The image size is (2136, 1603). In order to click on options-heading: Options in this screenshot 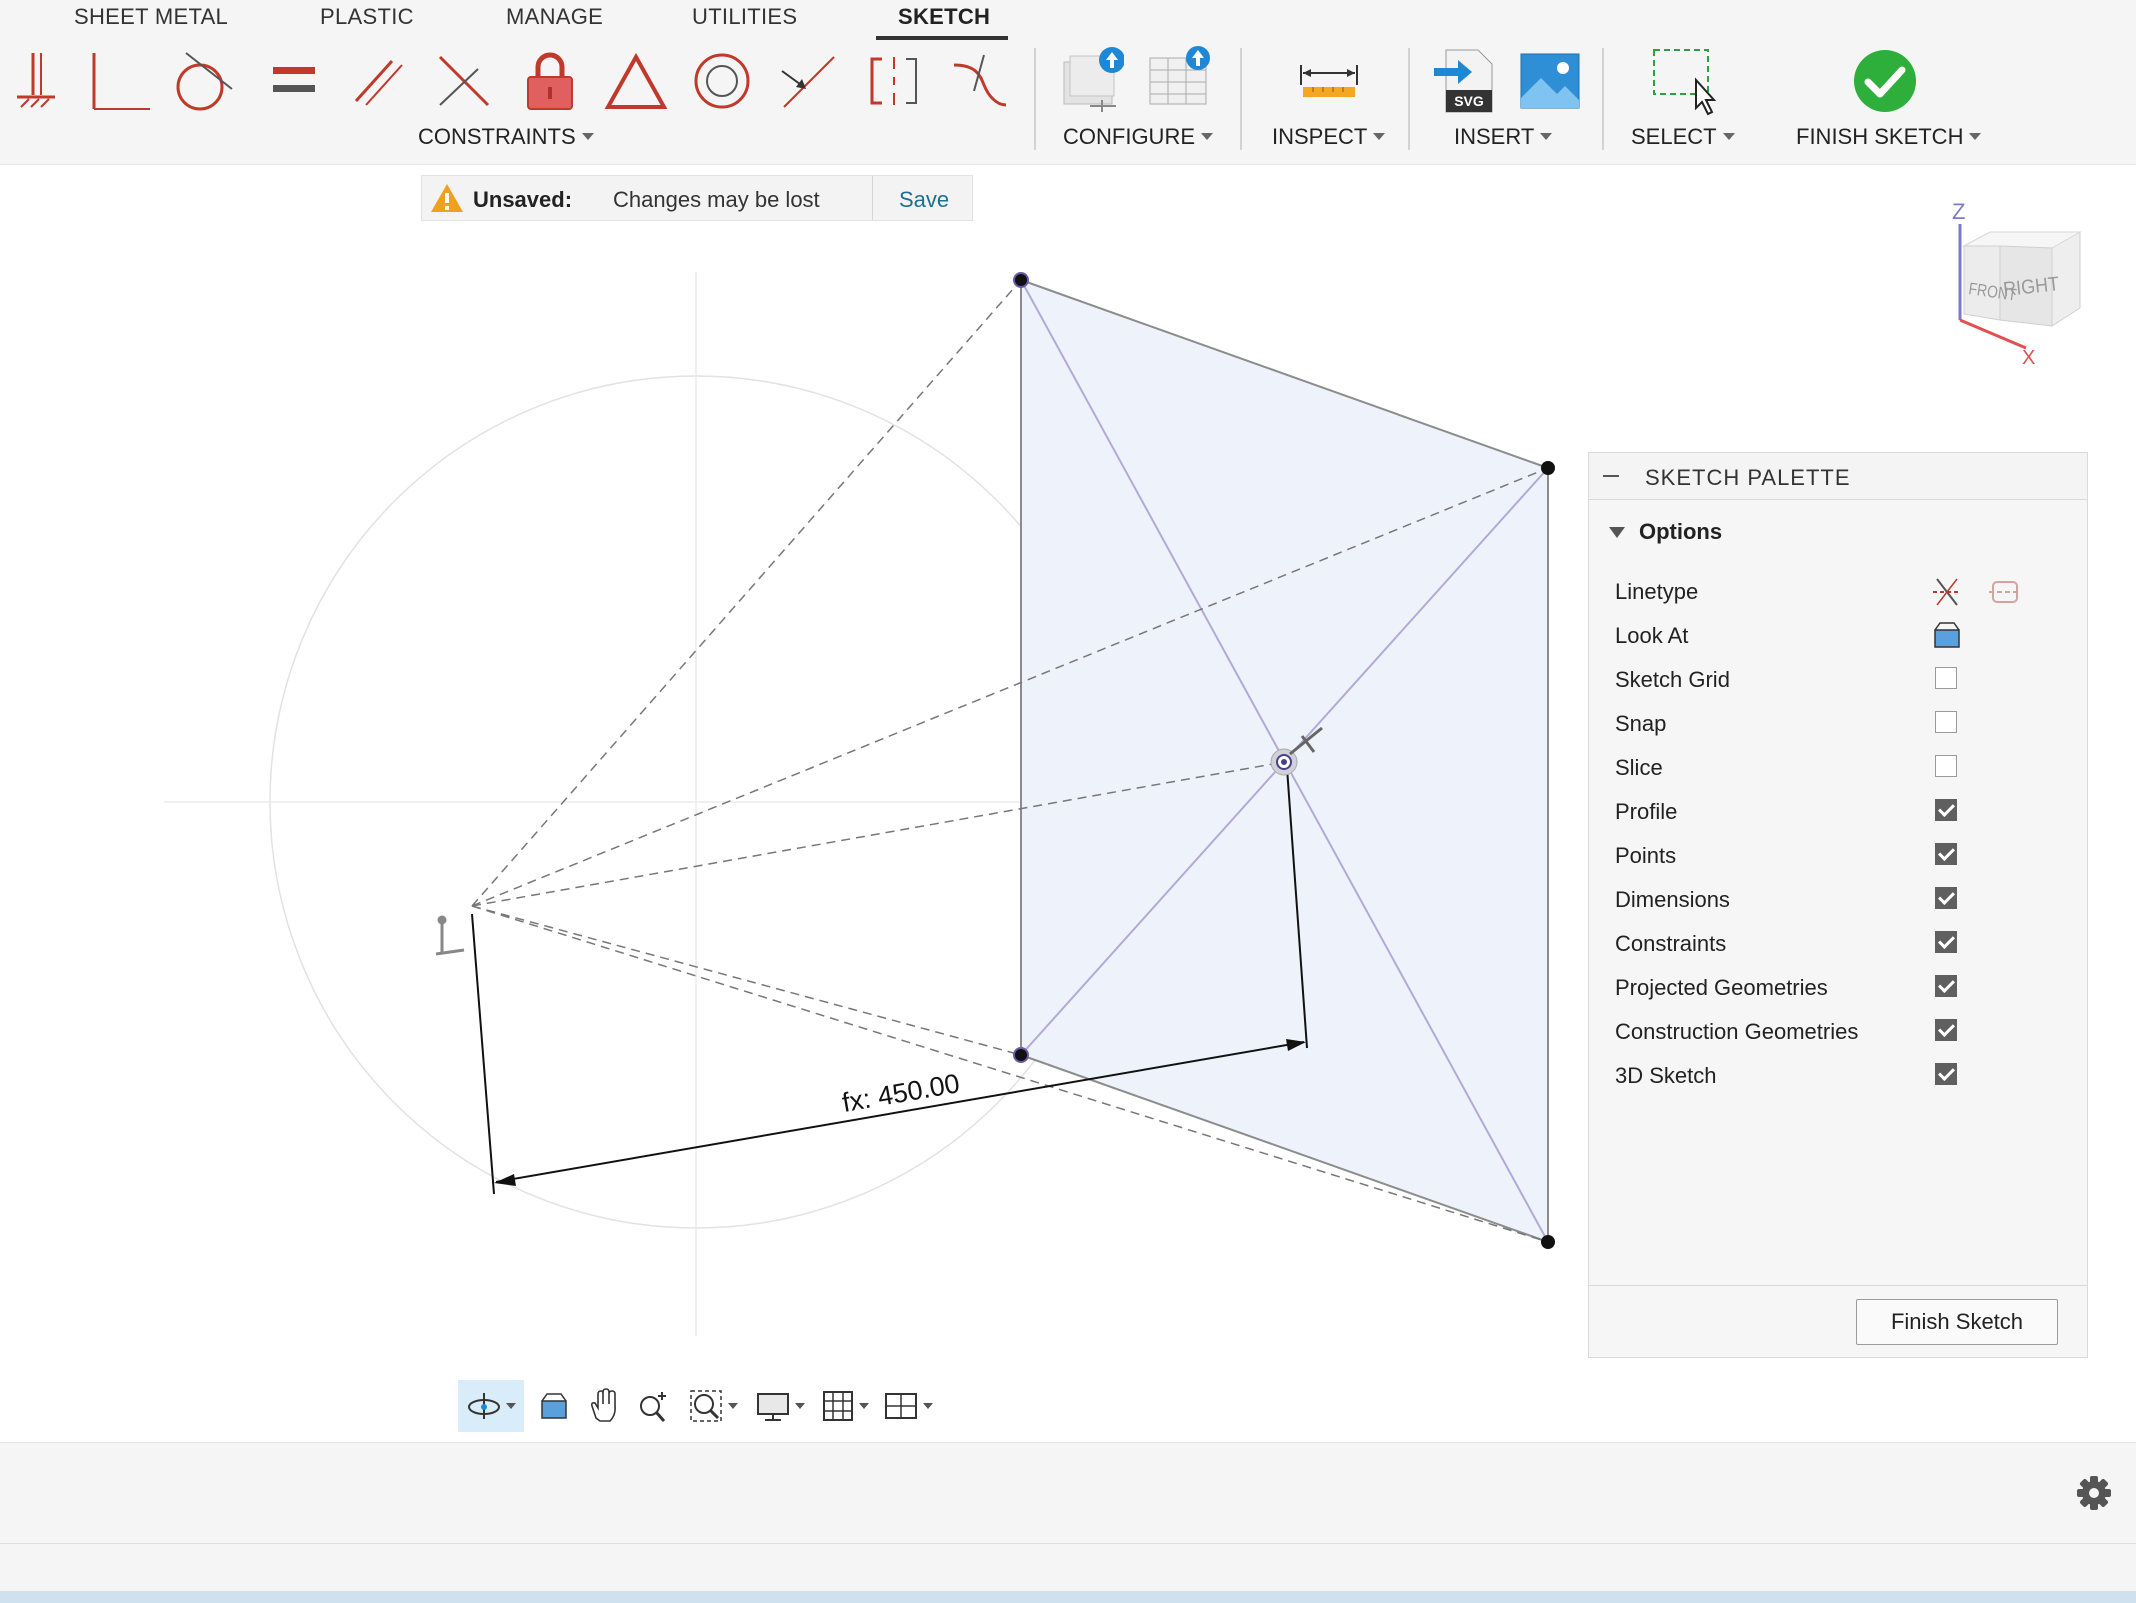, I will do `click(1680, 532)`.